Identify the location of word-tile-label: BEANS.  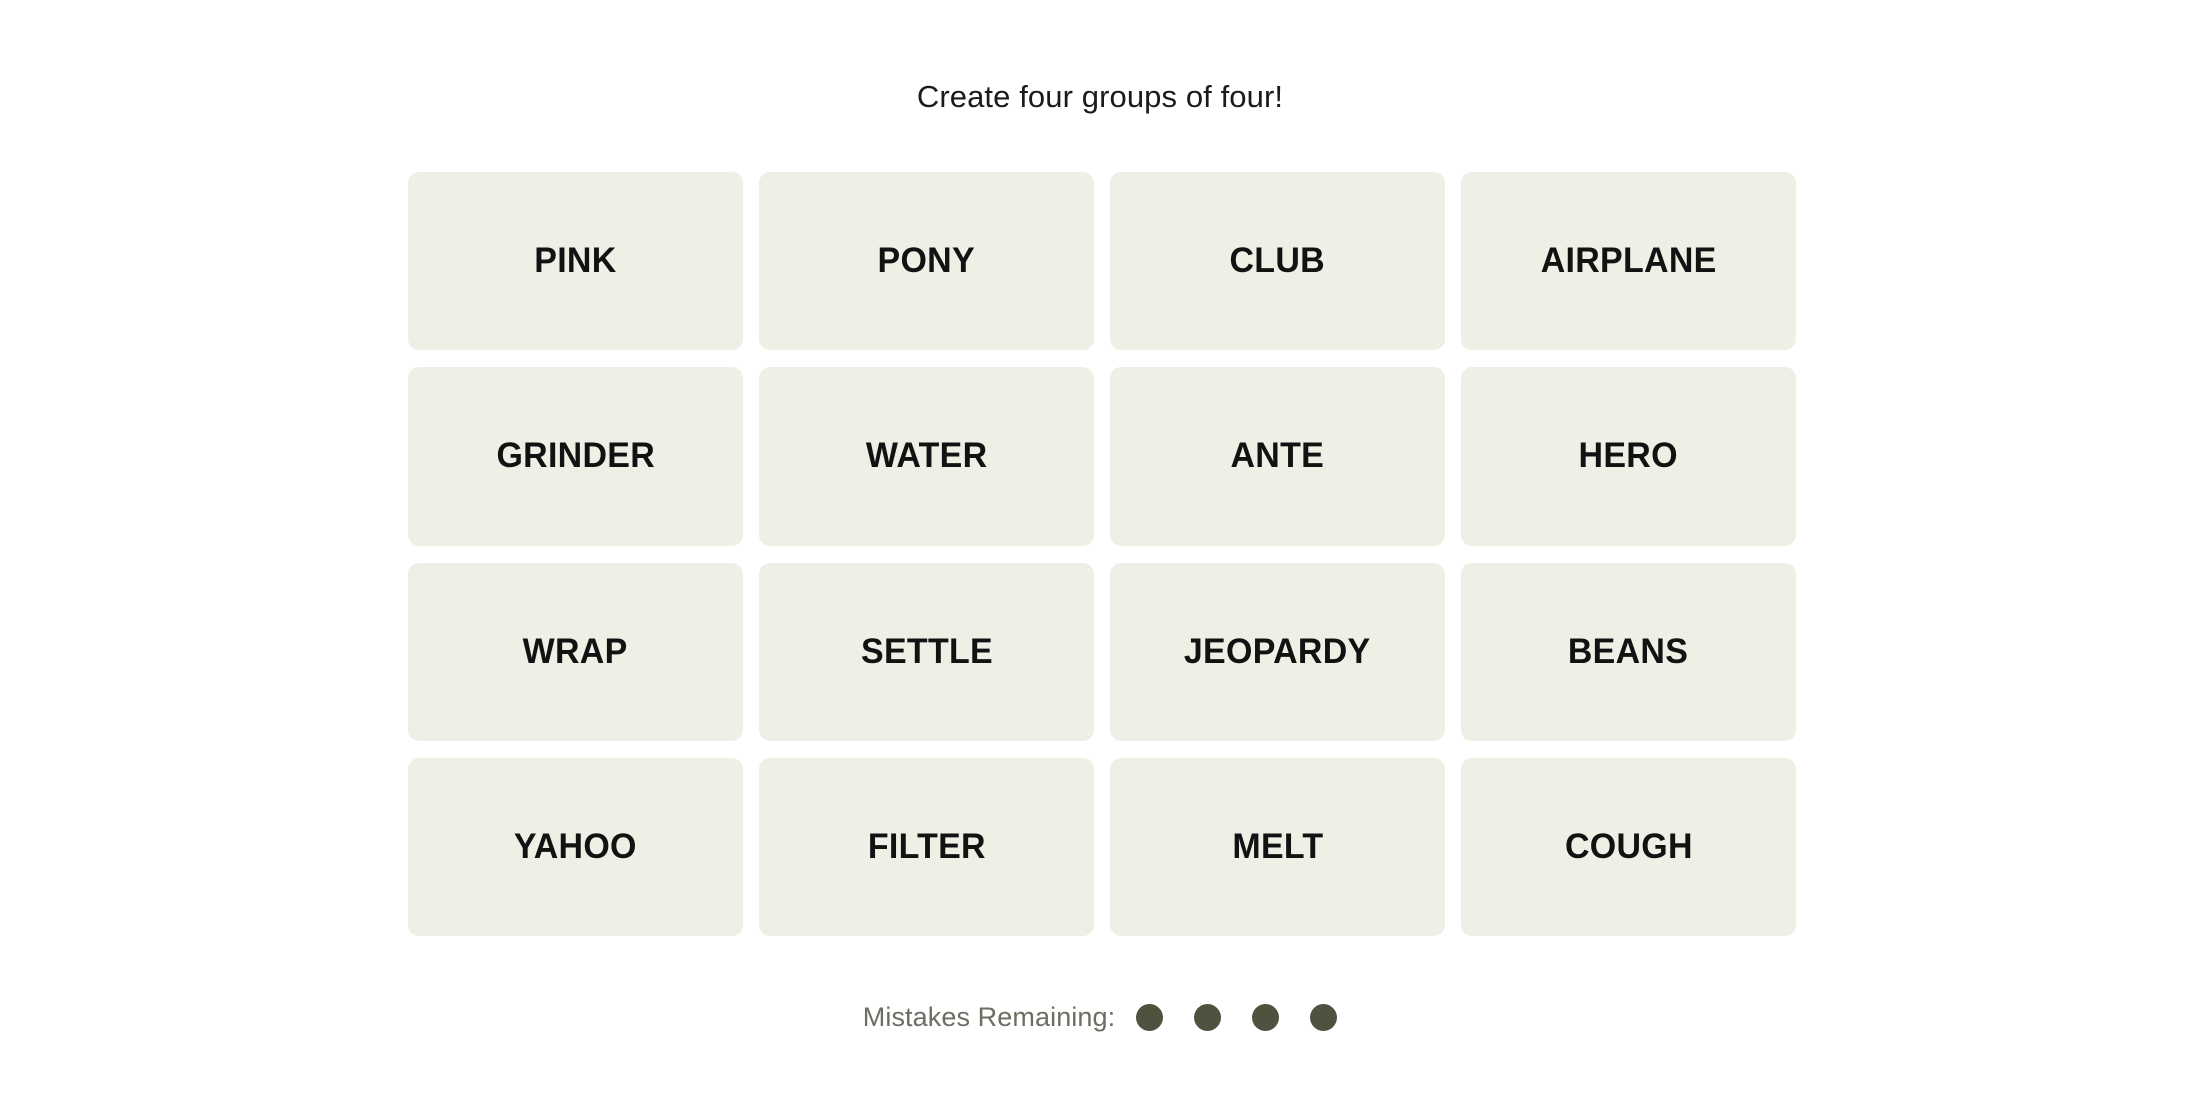
(1628, 651).